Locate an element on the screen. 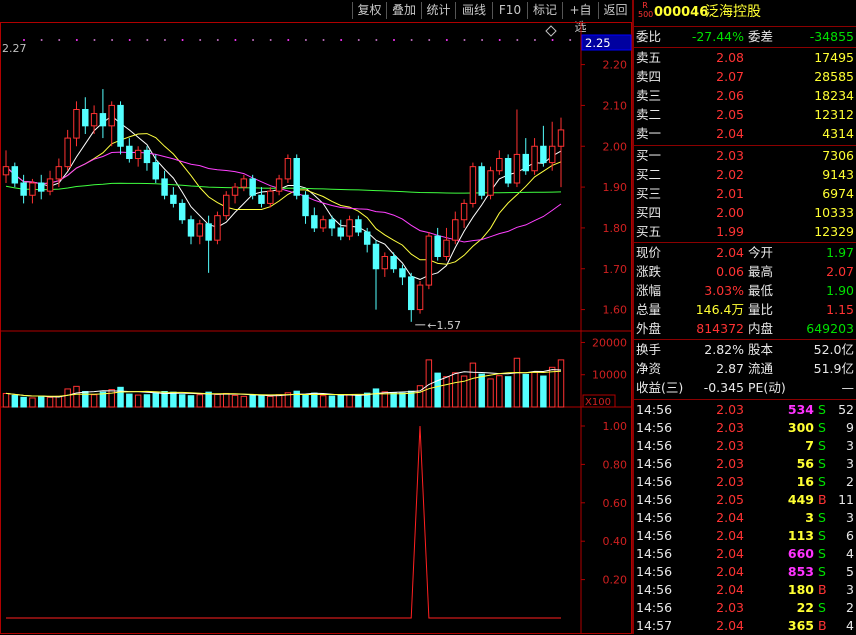 The height and width of the screenshot is (635, 856). toolbar-button-3: 画线 is located at coordinates (473, 10).